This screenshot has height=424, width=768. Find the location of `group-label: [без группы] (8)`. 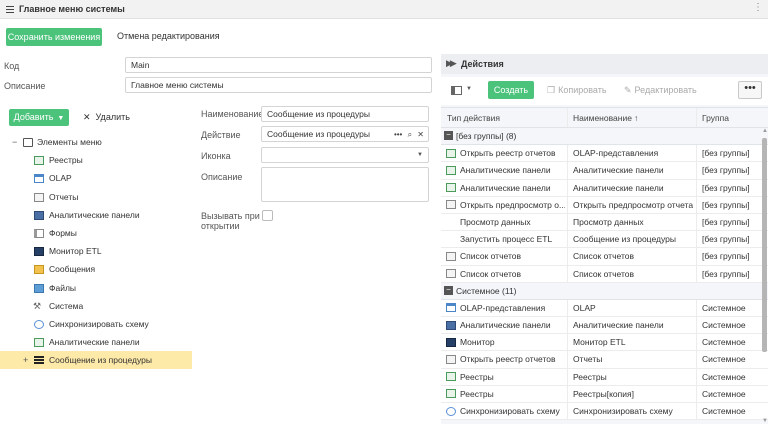

group-label: [без группы] (8) is located at coordinates (486, 136).